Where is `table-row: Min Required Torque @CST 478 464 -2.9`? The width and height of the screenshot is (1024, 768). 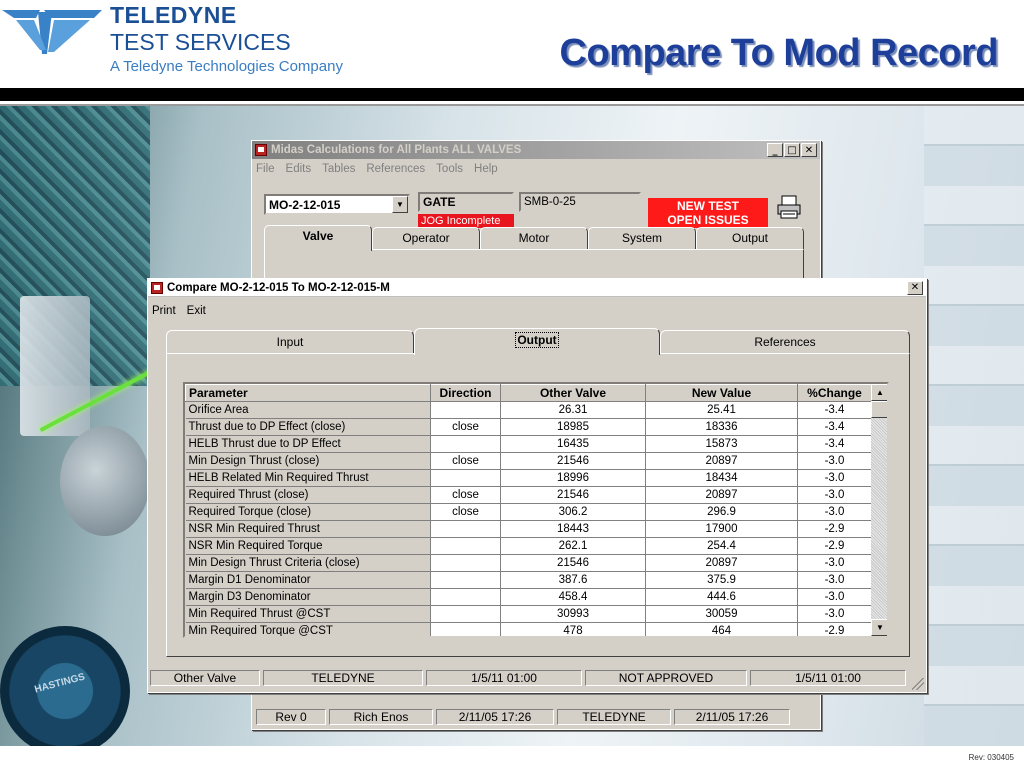
table-row: Min Required Torque @CST 478 464 -2.9 is located at coordinates (528, 629).